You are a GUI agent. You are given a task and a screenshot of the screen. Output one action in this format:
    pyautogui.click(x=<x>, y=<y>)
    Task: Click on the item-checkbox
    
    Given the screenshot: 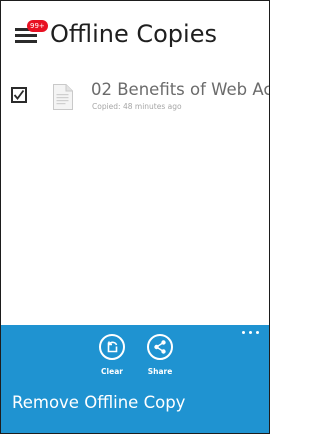 What is the action you would take?
    pyautogui.click(x=19, y=95)
    